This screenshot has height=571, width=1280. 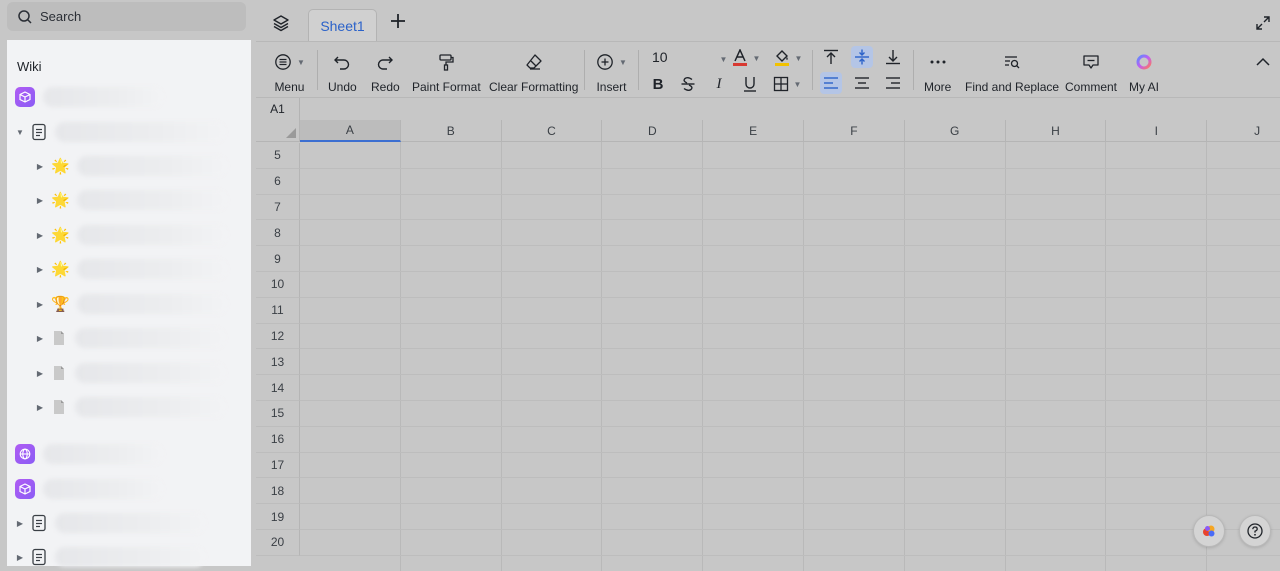 I want to click on caret-down-icon: ▼, so click(x=20, y=132).